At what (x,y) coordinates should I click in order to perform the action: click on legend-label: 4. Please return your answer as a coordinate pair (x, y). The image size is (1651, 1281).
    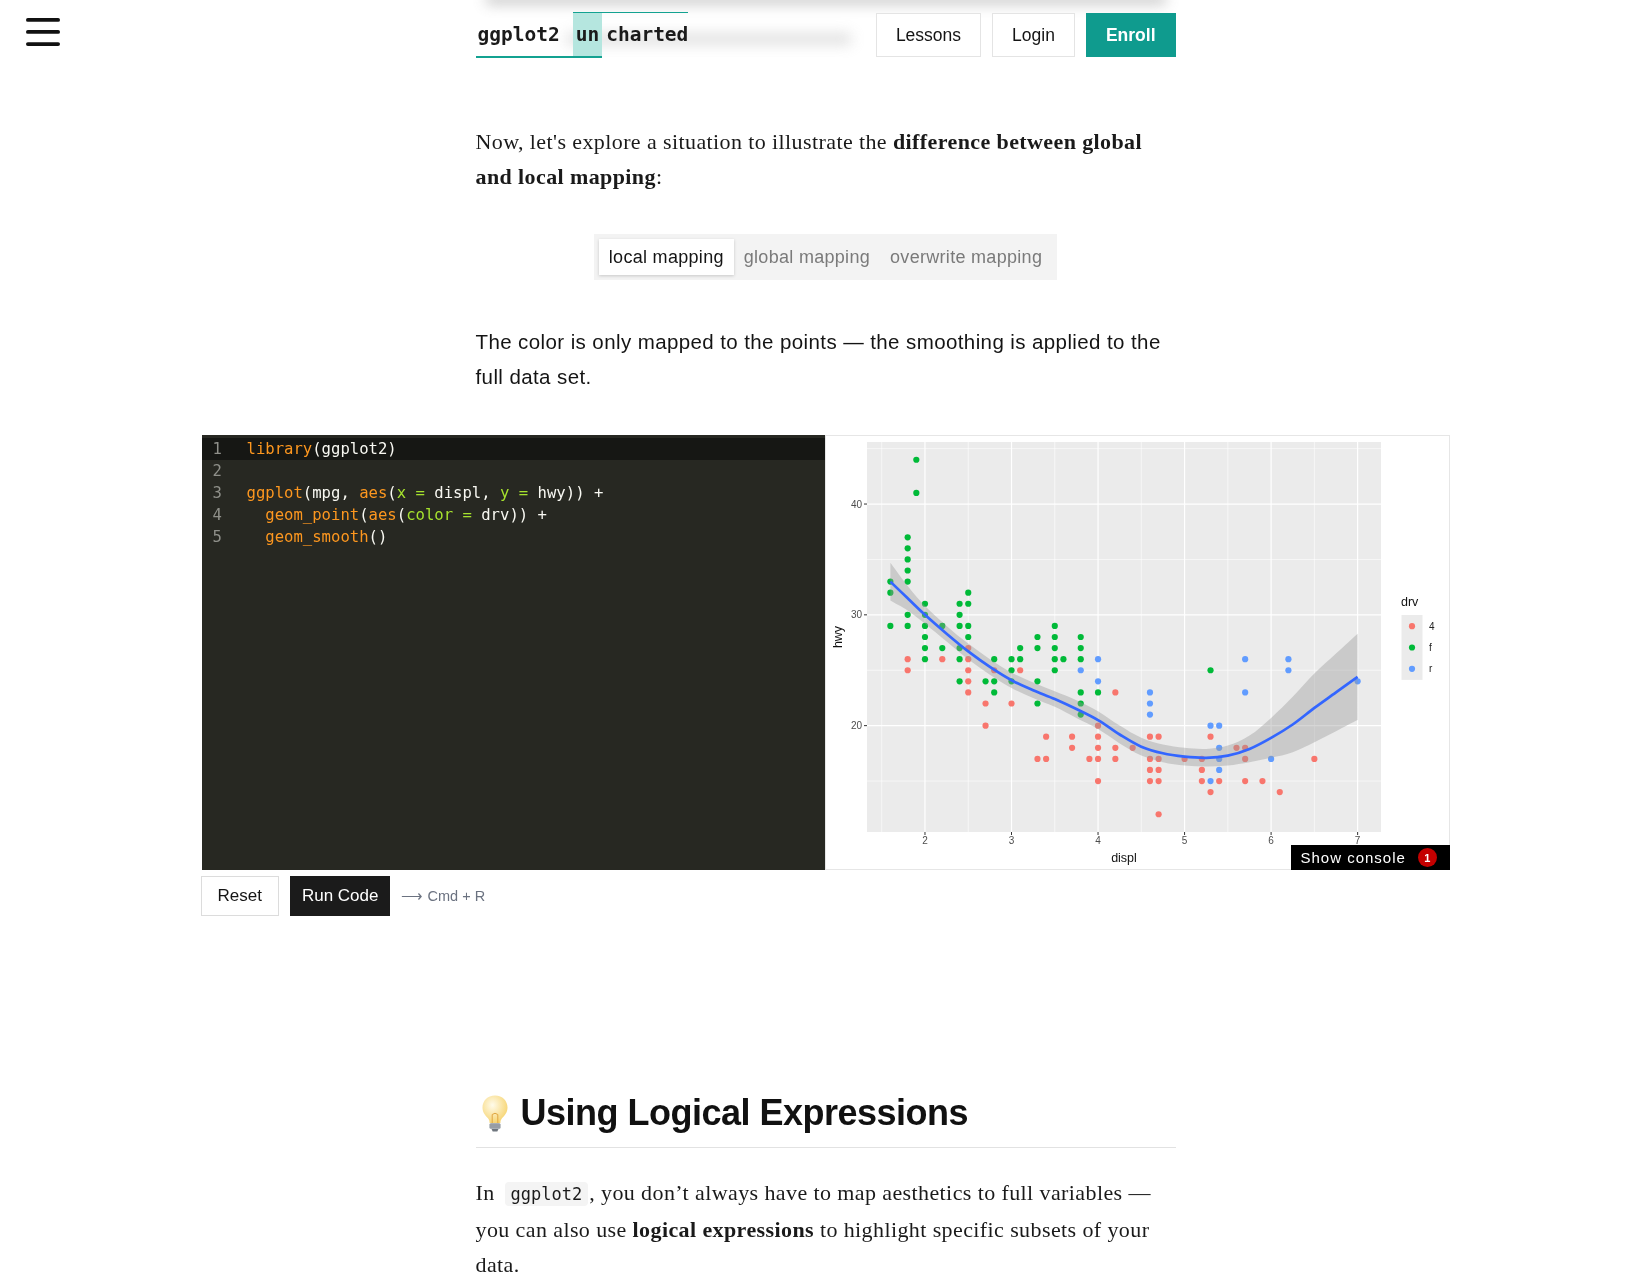
    Looking at the image, I should click on (1431, 626).